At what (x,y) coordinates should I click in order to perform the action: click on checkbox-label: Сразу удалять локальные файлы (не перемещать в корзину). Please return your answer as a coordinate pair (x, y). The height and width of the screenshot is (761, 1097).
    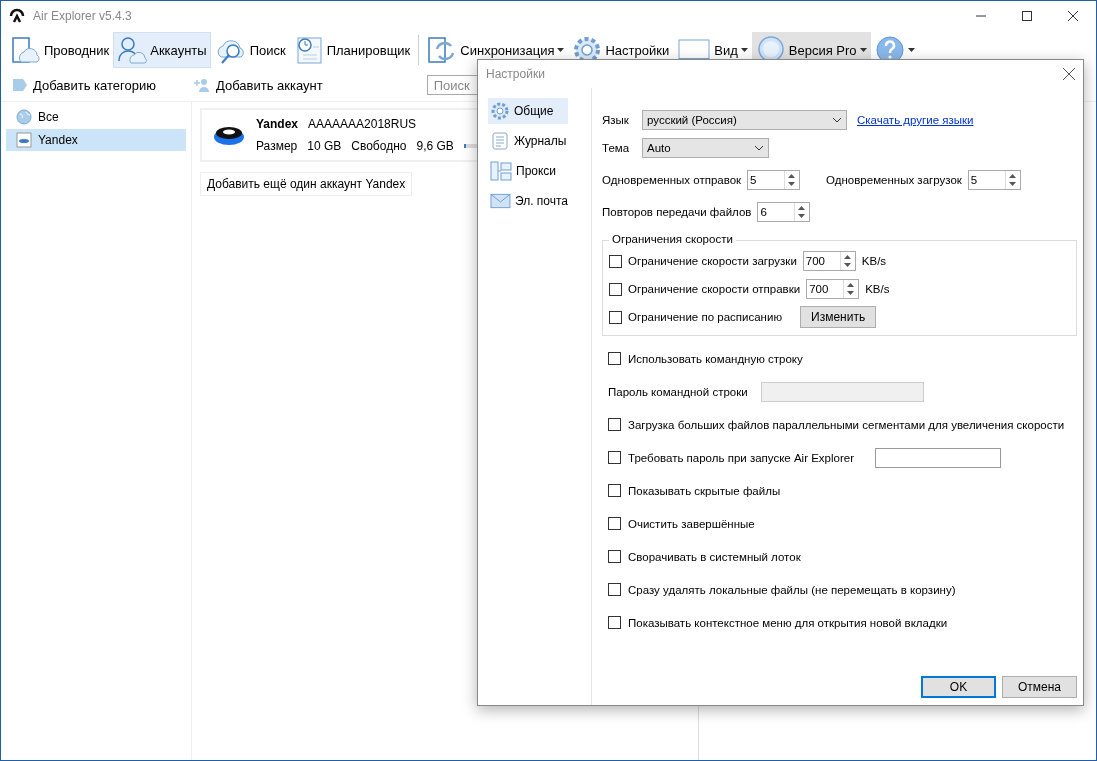
    Looking at the image, I should click on (792, 589).